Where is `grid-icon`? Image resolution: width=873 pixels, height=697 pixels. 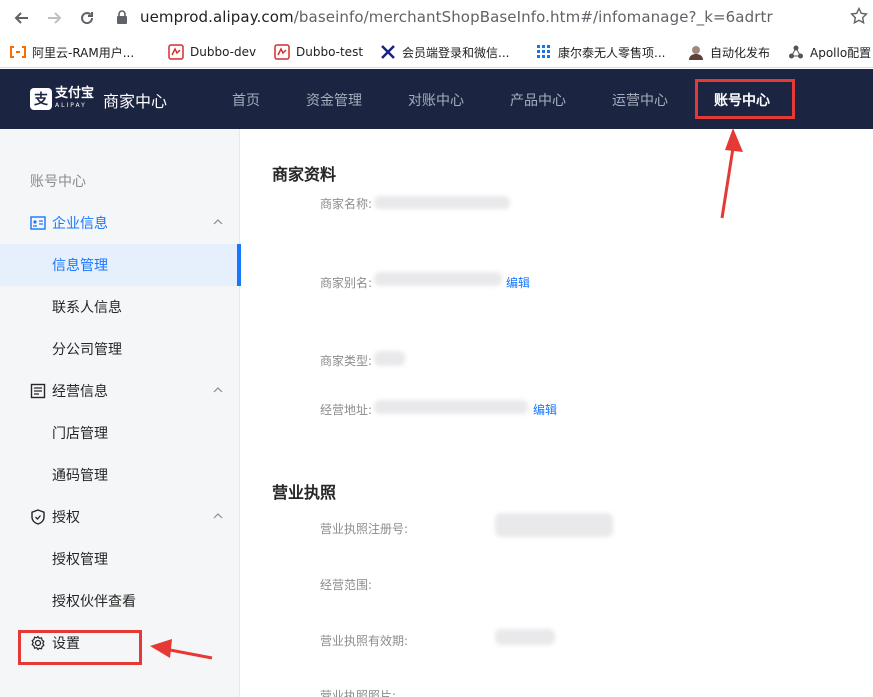 grid-icon is located at coordinates (544, 52).